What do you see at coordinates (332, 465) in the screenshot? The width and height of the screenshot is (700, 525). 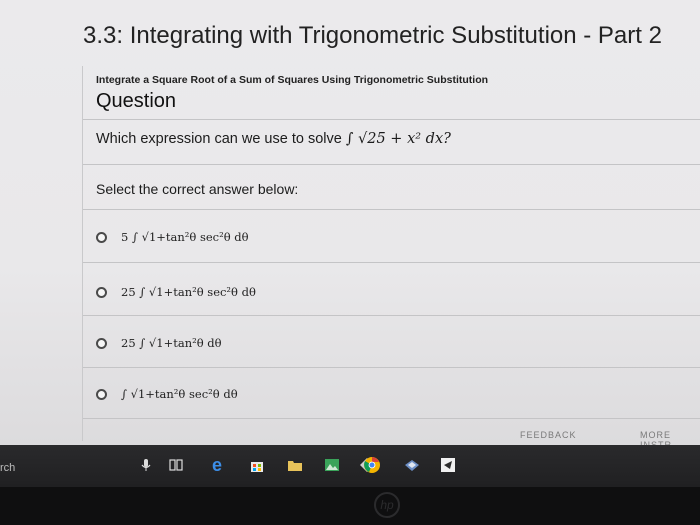 I see `photos-icon` at bounding box center [332, 465].